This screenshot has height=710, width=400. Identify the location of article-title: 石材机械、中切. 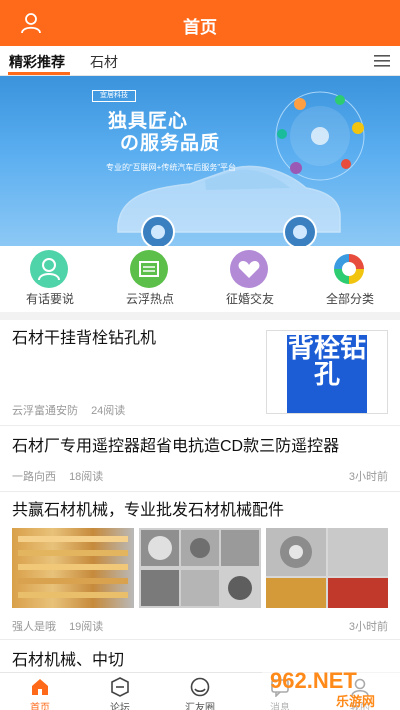
(68, 660).